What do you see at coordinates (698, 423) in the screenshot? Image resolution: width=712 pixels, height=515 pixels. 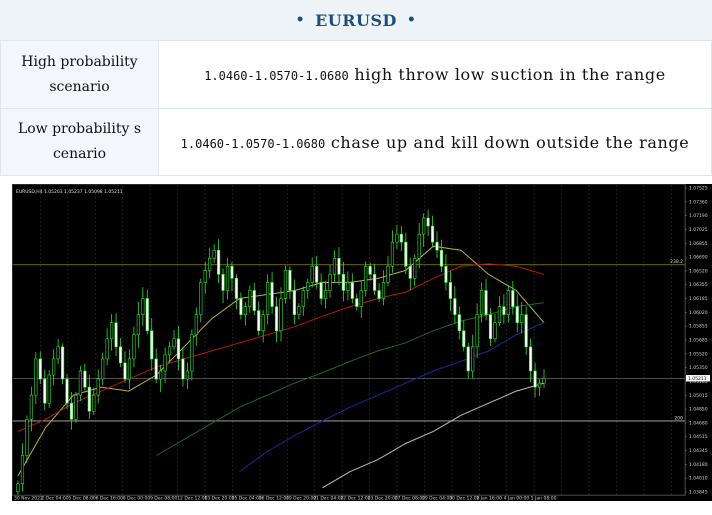 I see `price-tick-label: 1.04680` at bounding box center [698, 423].